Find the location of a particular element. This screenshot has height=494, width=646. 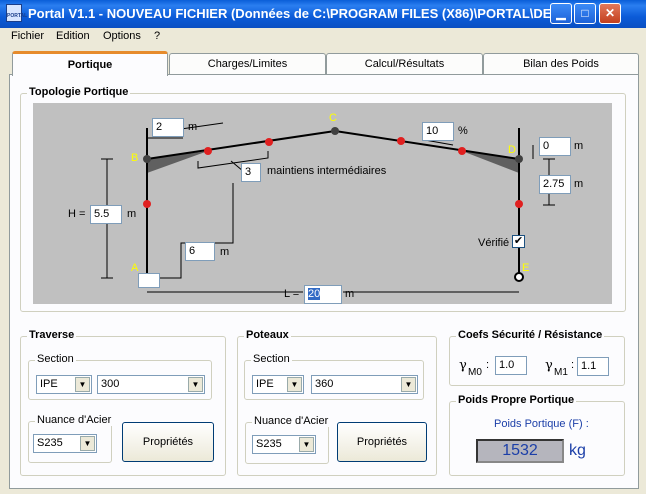

poteaux-section-type-select: IPE ▼ is located at coordinates (278, 384).